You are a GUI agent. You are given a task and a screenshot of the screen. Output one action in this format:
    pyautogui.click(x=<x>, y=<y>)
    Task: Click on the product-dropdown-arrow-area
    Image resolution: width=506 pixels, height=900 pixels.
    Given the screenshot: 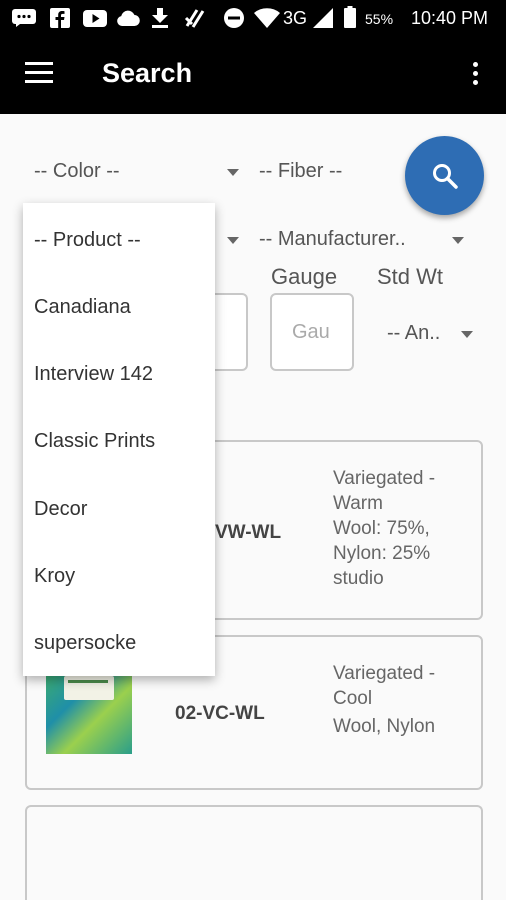 What is the action you would take?
    pyautogui.click(x=227, y=240)
    